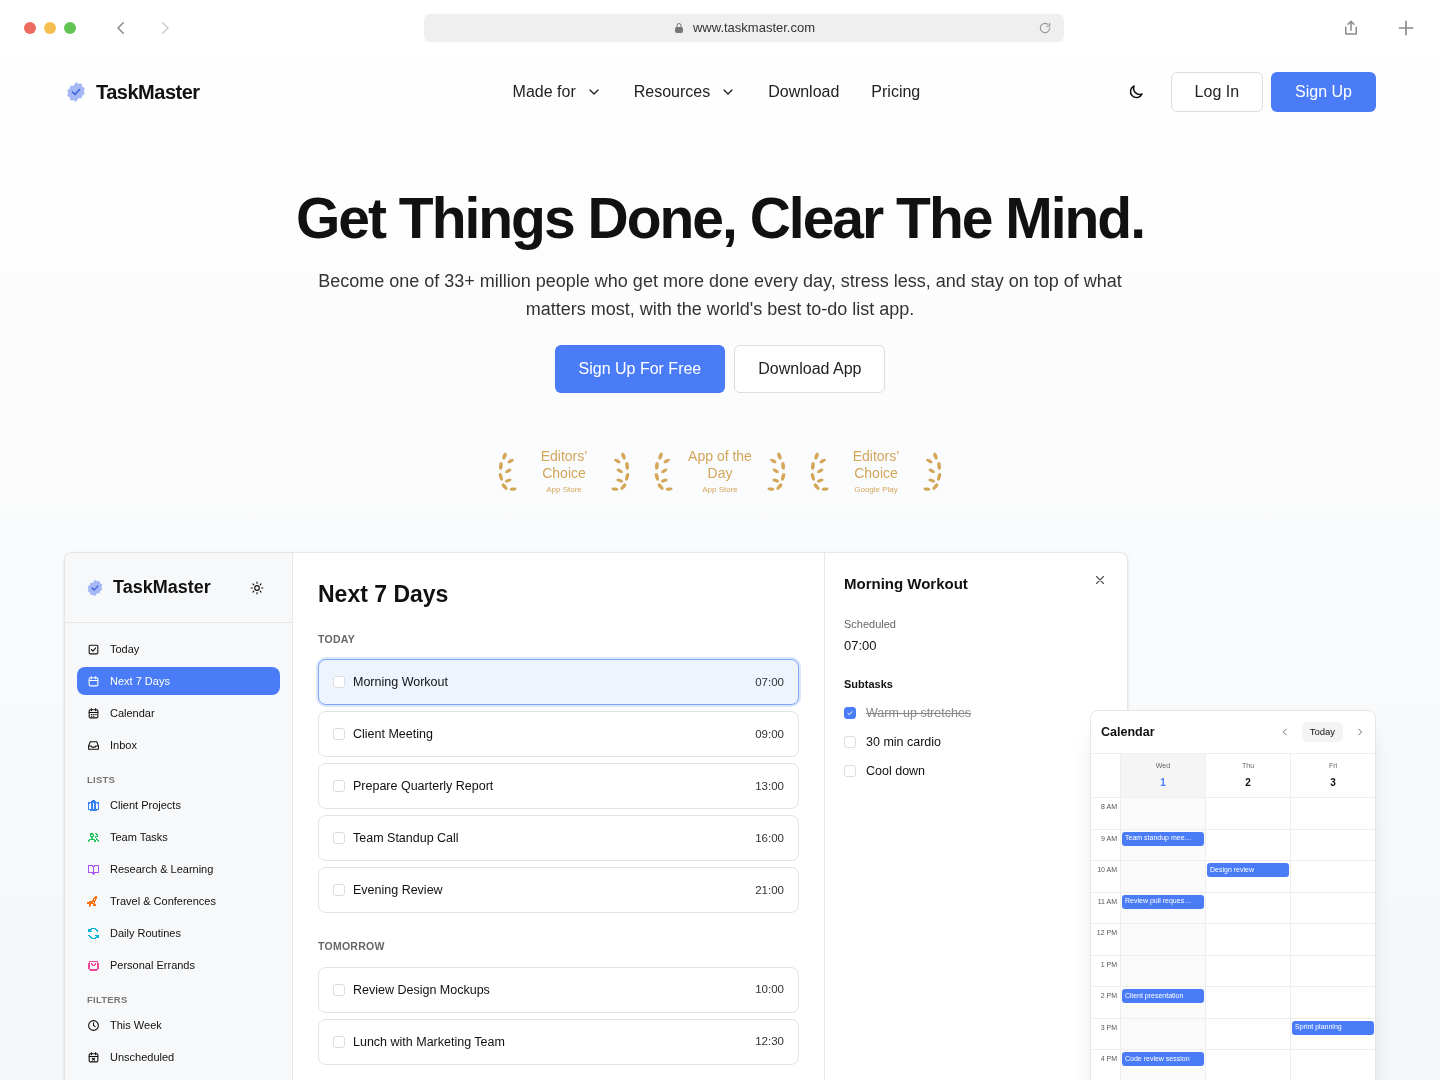  What do you see at coordinates (1128, 732) in the screenshot?
I see `calendar-title: Calendar` at bounding box center [1128, 732].